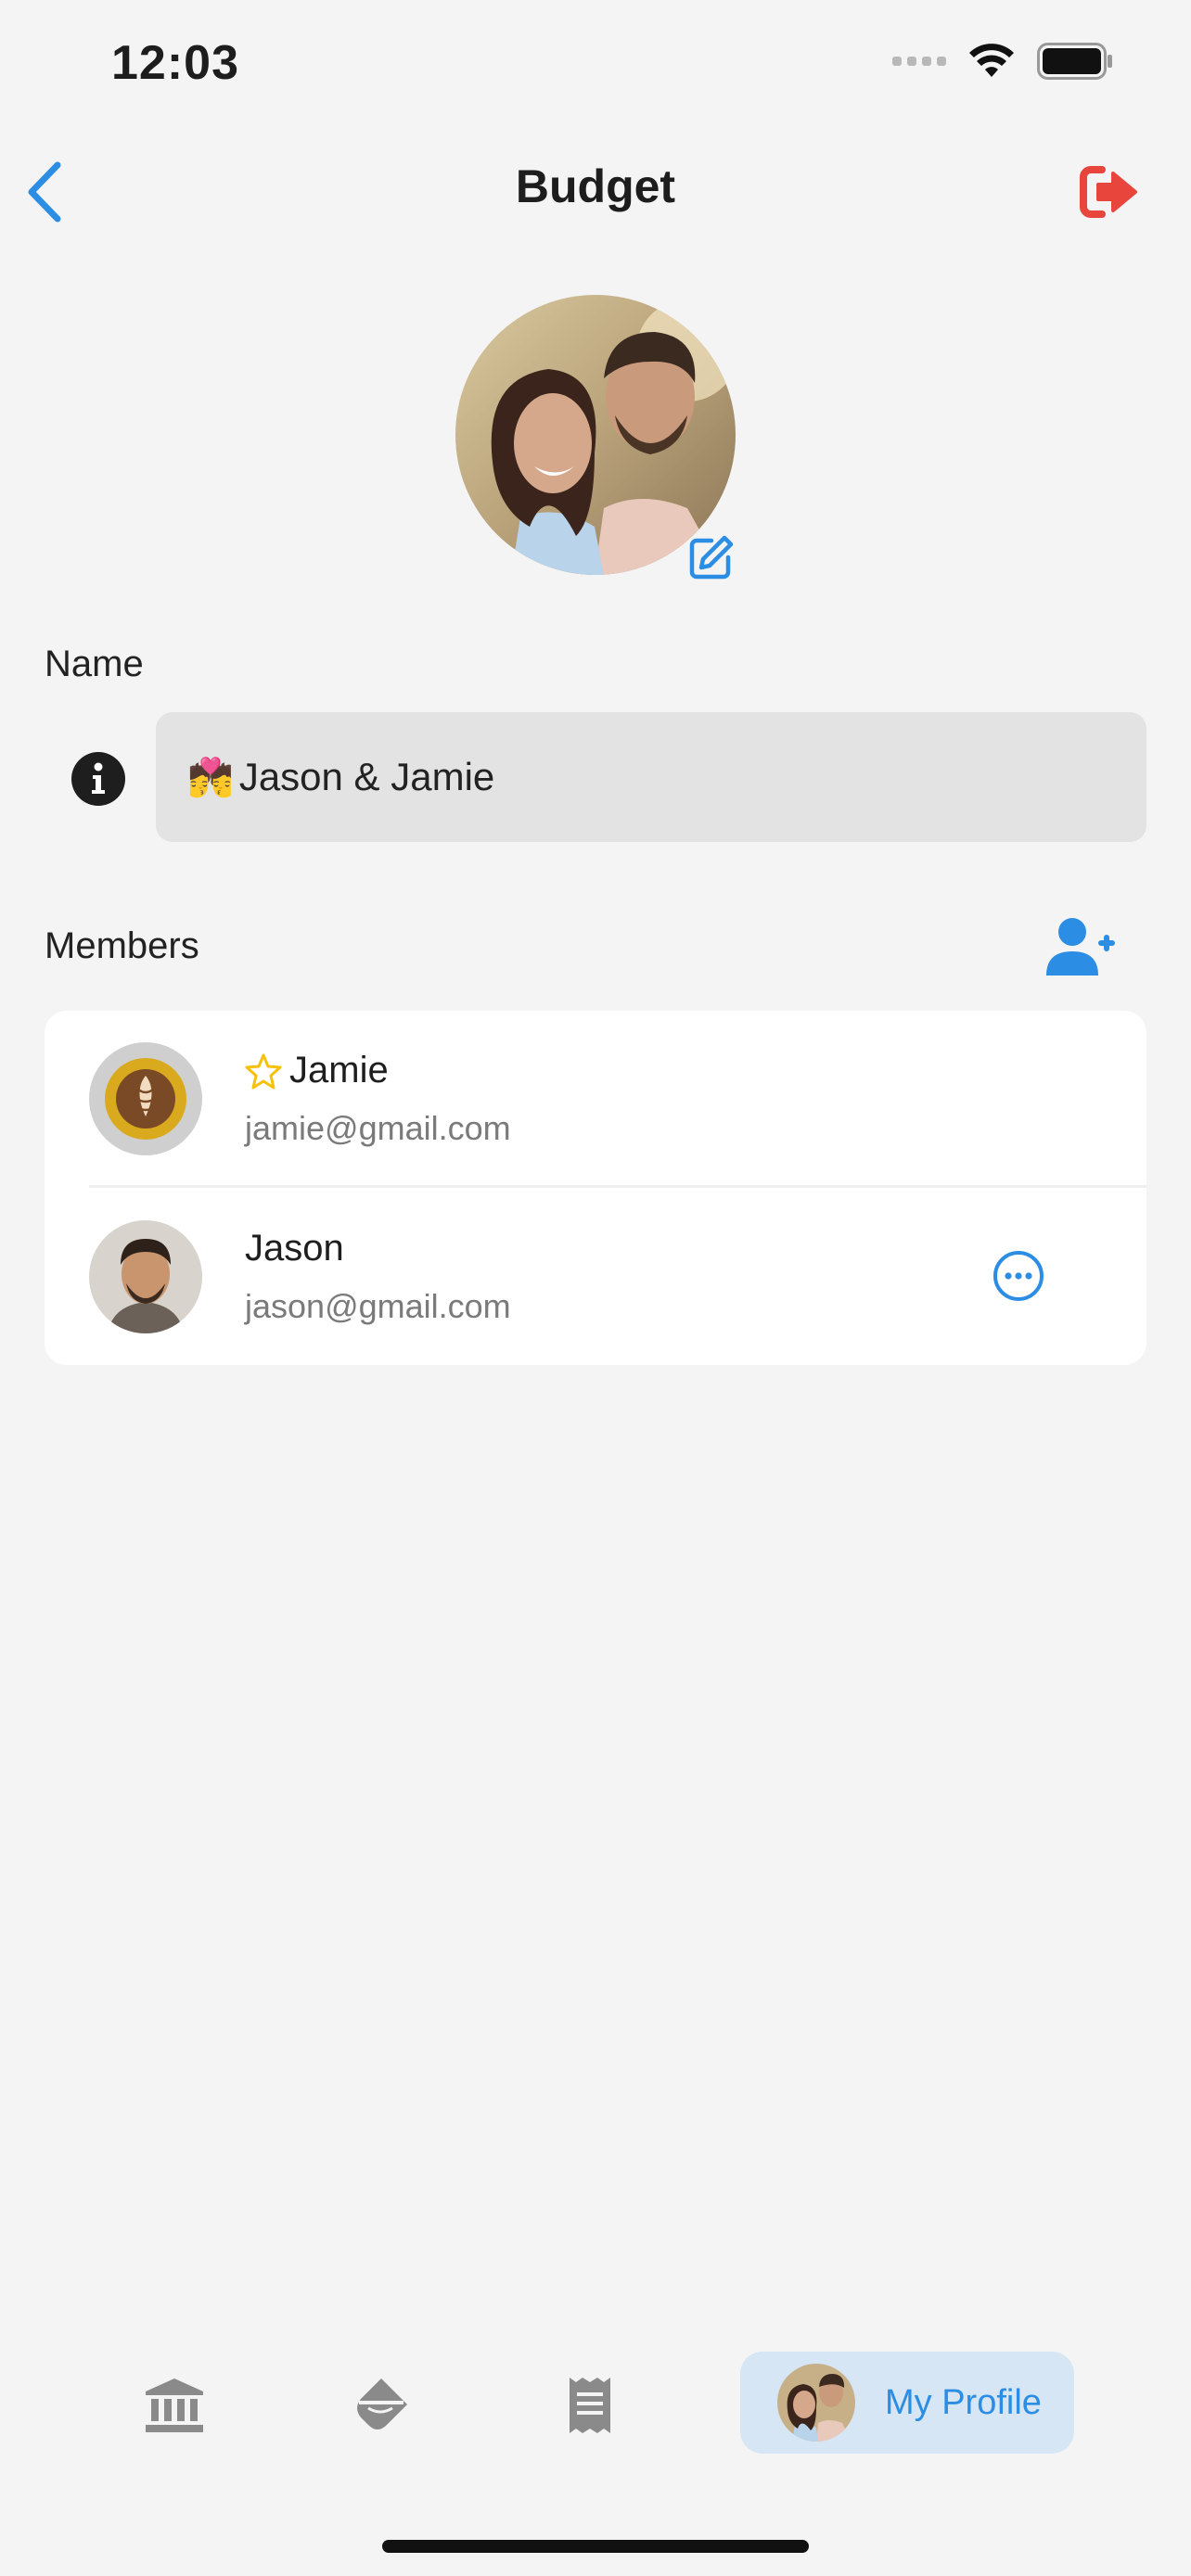  I want to click on name-label: Name, so click(95, 664).